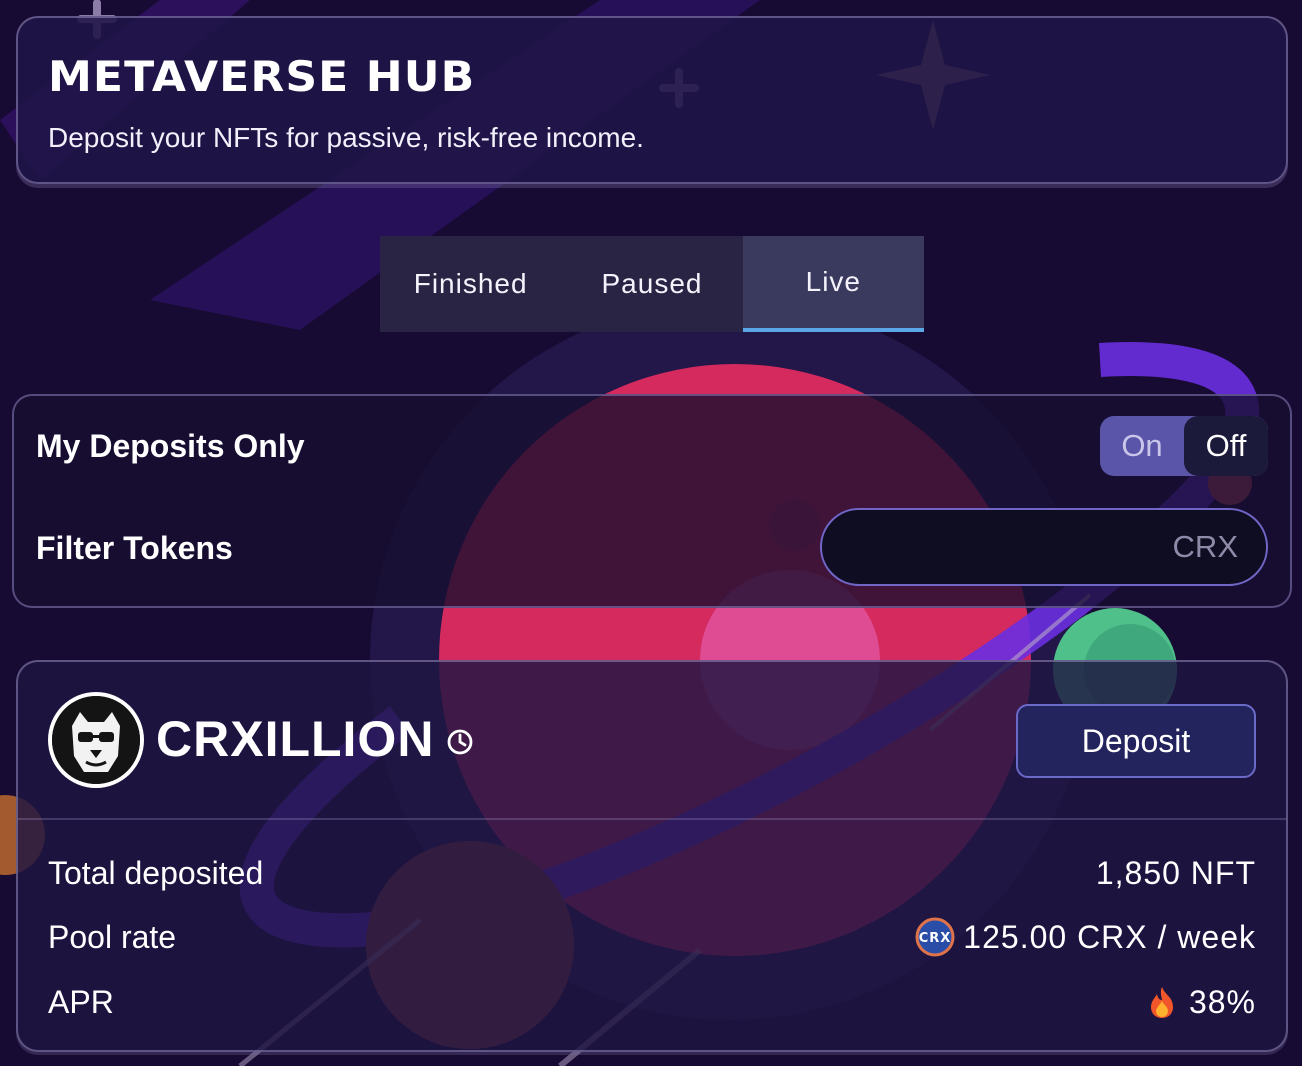  I want to click on total-deposited-value: 1,850 NFT, so click(1175, 872).